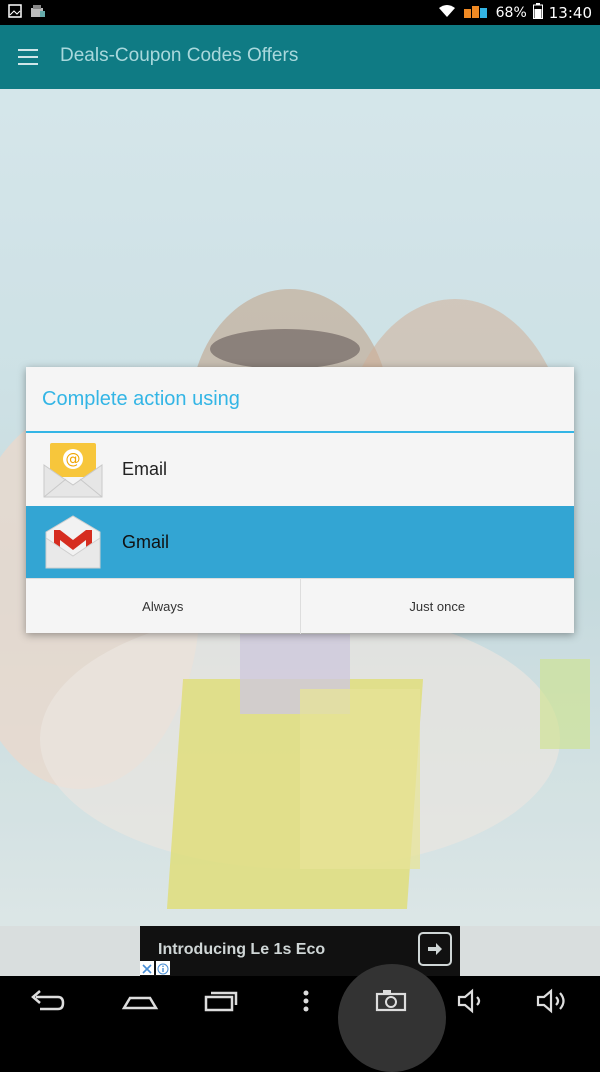  What do you see at coordinates (15, 13) in the screenshot?
I see `image-notification-icon` at bounding box center [15, 13].